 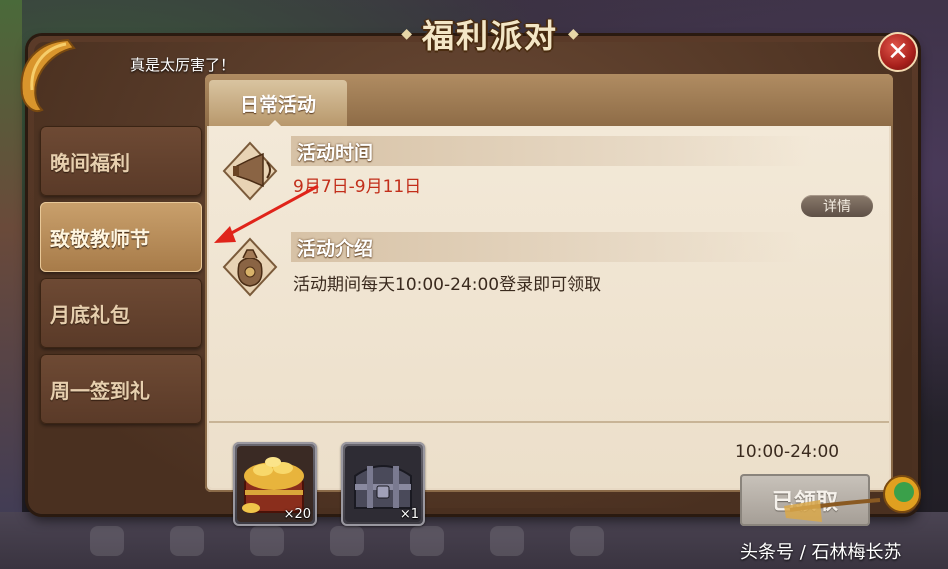 I want to click on close-button: ✕, so click(x=898, y=52).